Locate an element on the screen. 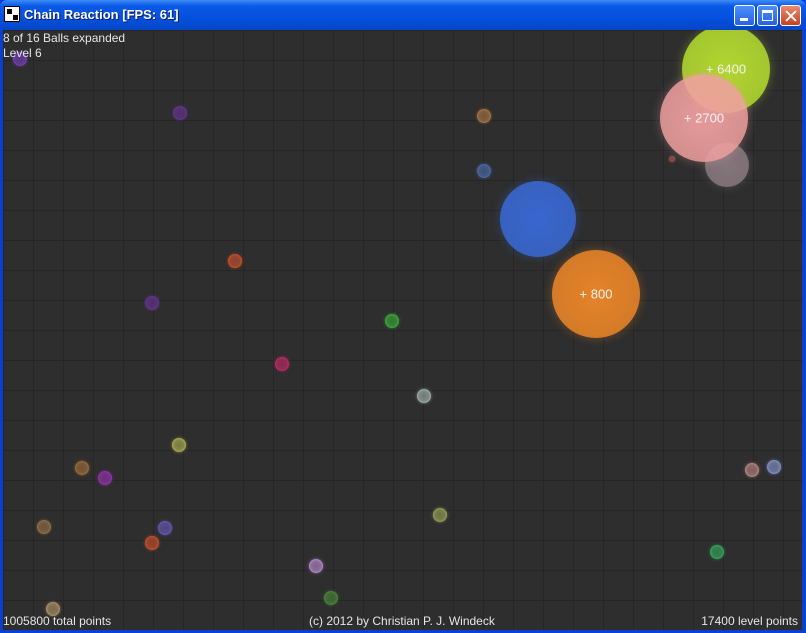  balls-expanded-counter: 8 of 16 Balls expanded is located at coordinates (64, 38).